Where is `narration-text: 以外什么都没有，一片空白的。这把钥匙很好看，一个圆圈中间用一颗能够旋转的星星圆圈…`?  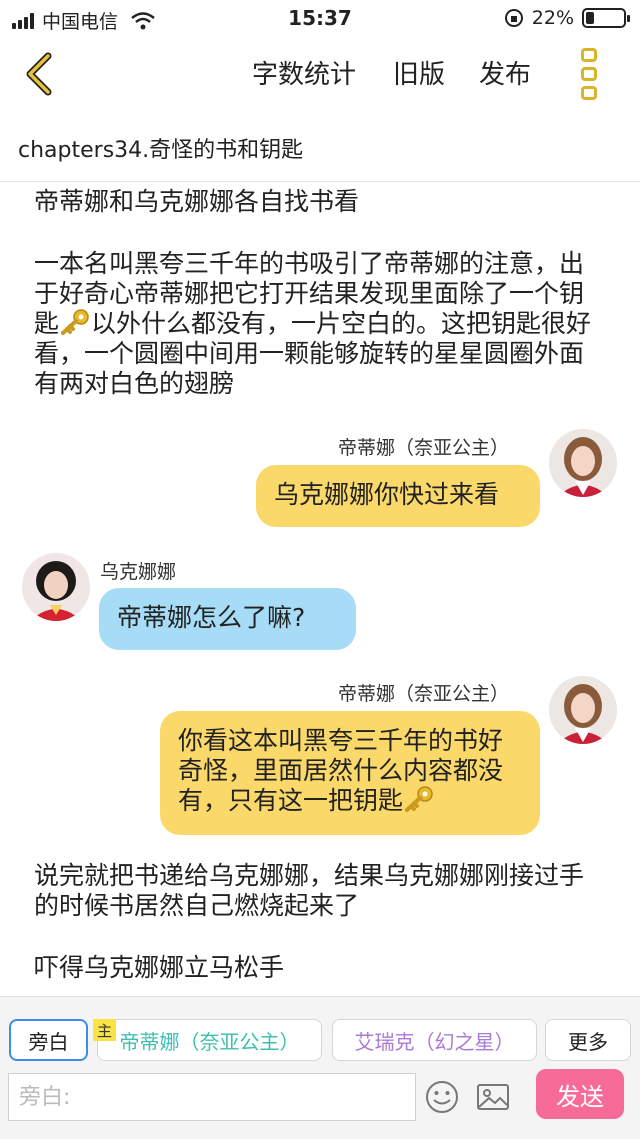
narration-text: 以外什么都没有，一片空白的。这把钥匙很好看，一个圆圈中间用一颗能够旋转的星星圆圈… is located at coordinates (313, 353).